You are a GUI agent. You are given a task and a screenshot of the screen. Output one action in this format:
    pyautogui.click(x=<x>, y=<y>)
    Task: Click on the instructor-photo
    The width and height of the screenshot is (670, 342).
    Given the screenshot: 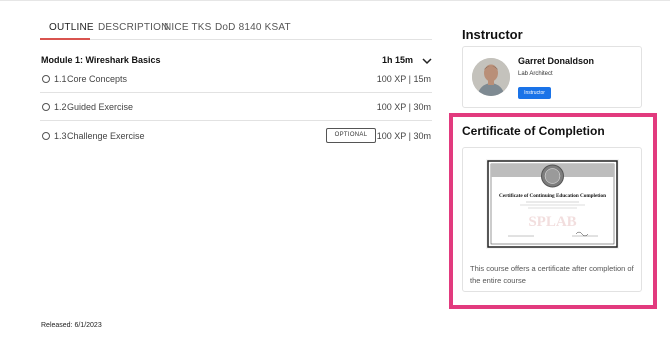 What is the action you would take?
    pyautogui.click(x=491, y=77)
    